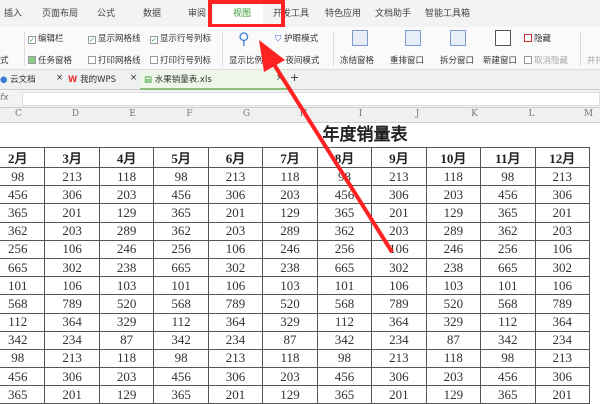 This screenshot has width=600, height=404. What do you see at coordinates (447, 12) in the screenshot?
I see `tab-smart-toolbox: 智能工具箱` at bounding box center [447, 12].